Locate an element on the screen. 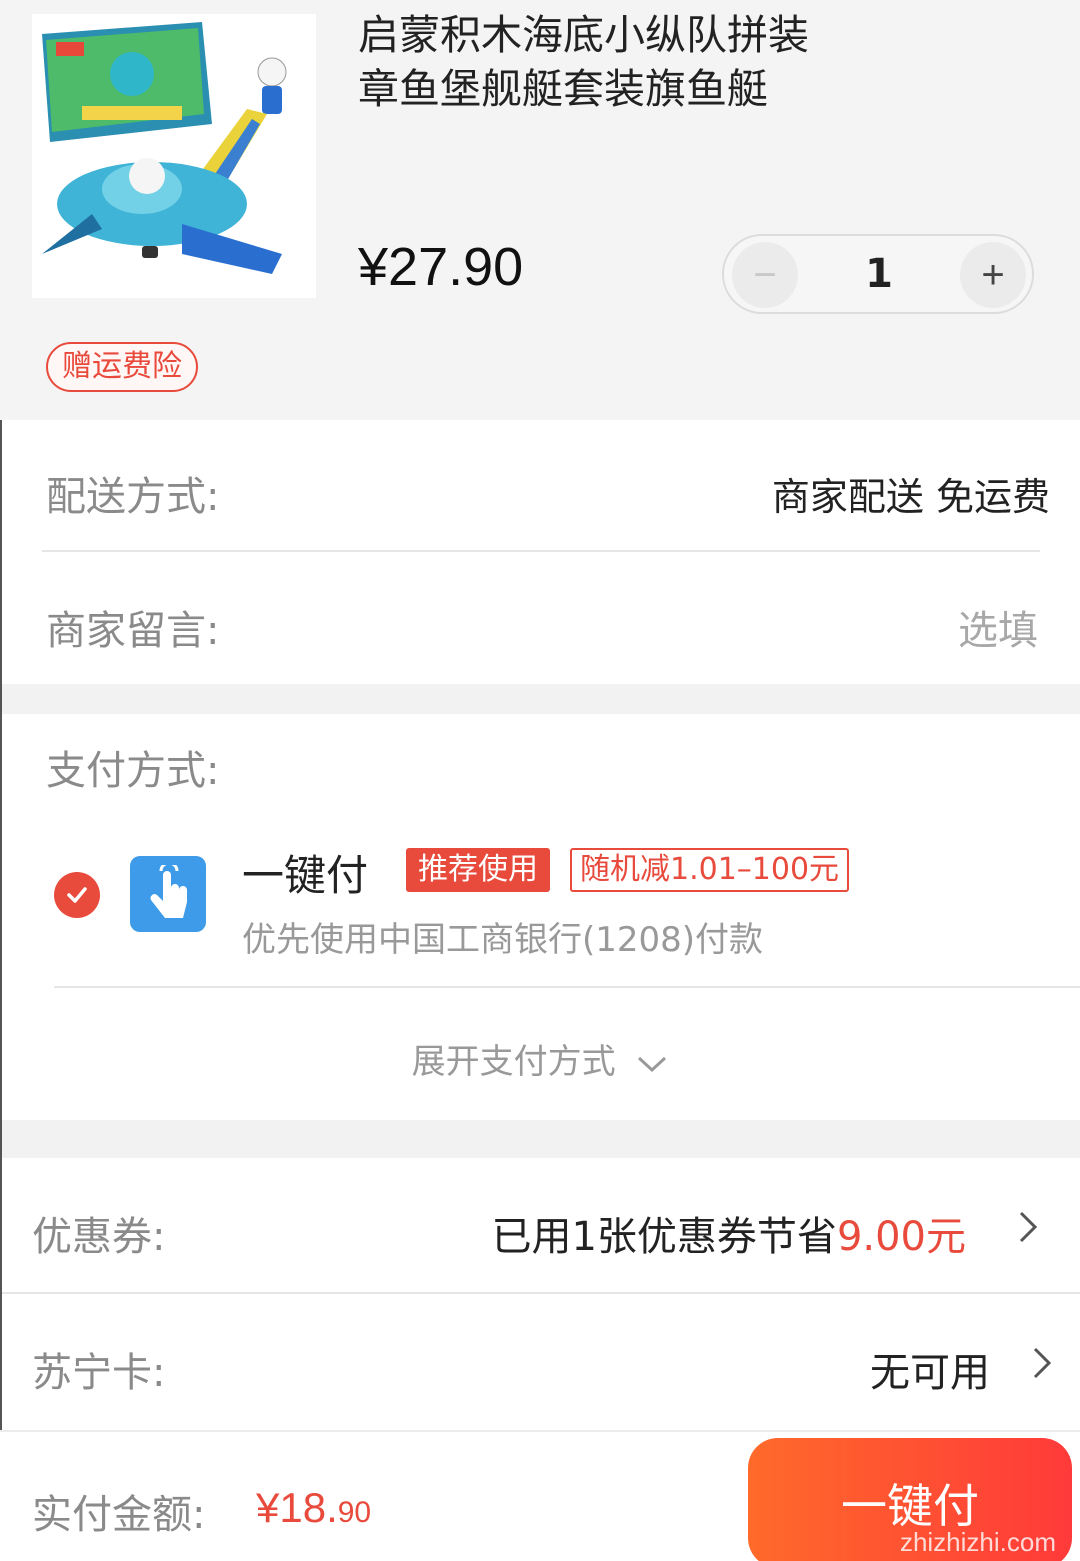 This screenshot has height=1561, width=1080. product-title-line1: 启蒙积木海底小纵队拼装 is located at coordinates (583, 35).